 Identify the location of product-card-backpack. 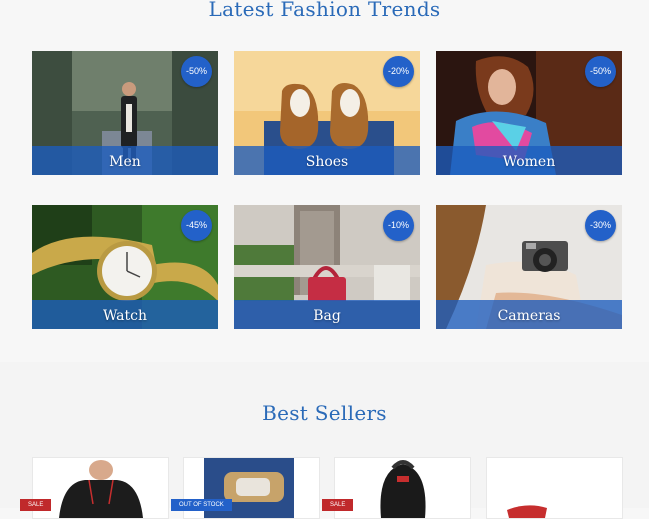
(402, 488).